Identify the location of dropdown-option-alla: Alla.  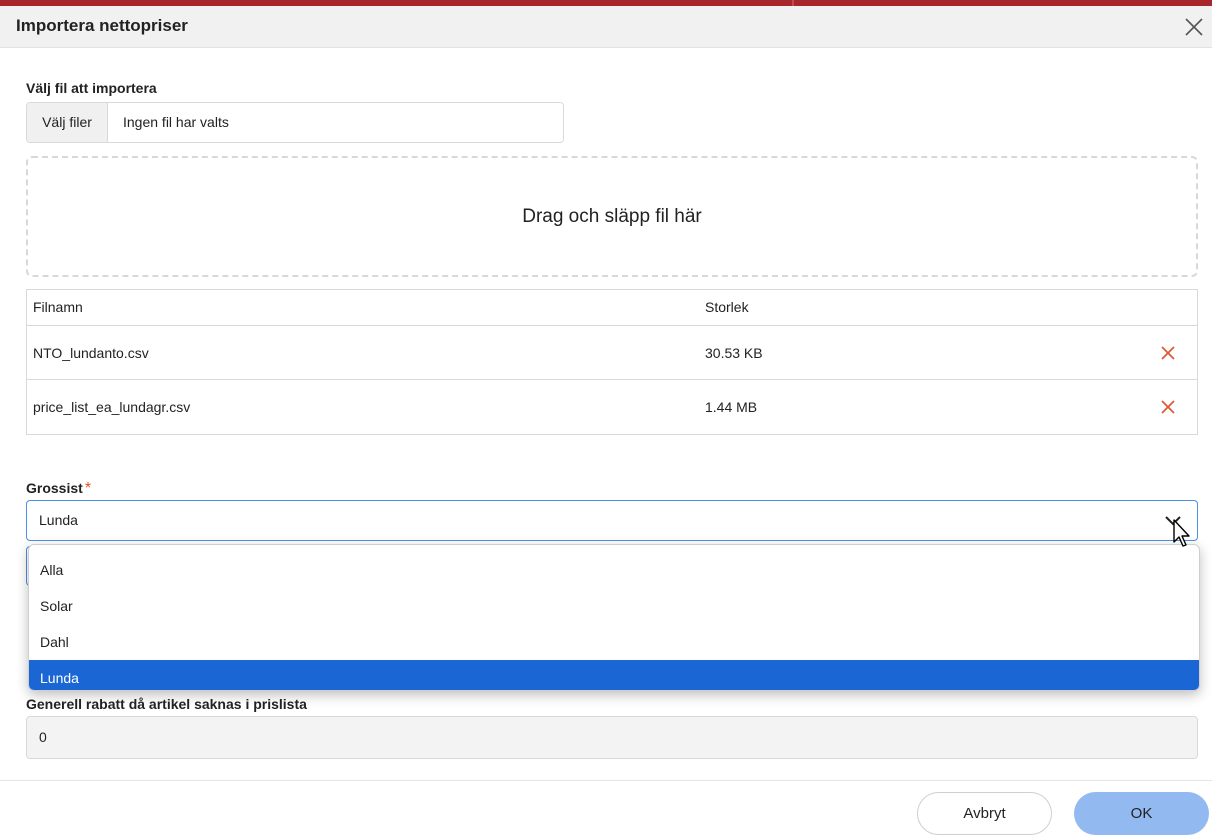
(614, 570).